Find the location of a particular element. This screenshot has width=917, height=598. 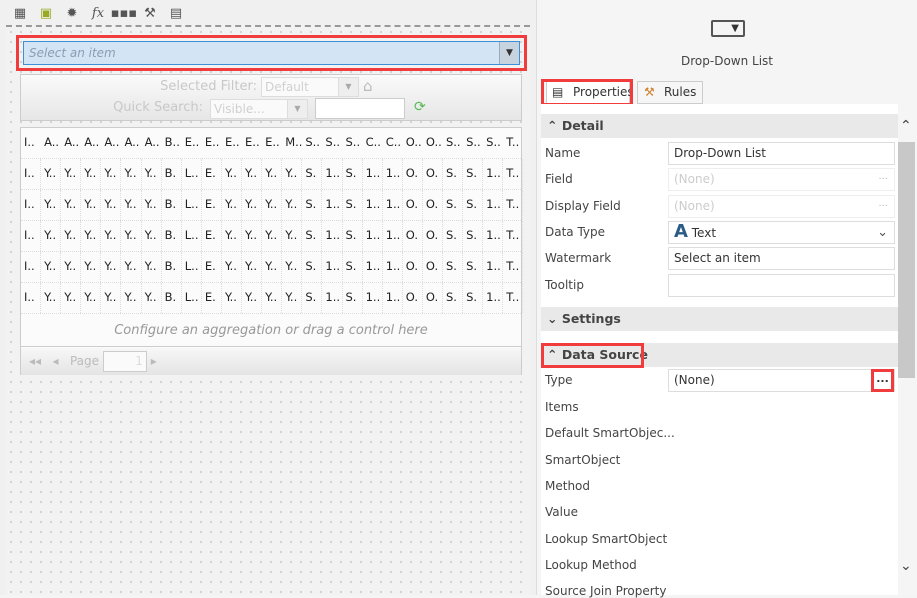

drop-down-list-control: Select an item ▼ is located at coordinates (271, 53).